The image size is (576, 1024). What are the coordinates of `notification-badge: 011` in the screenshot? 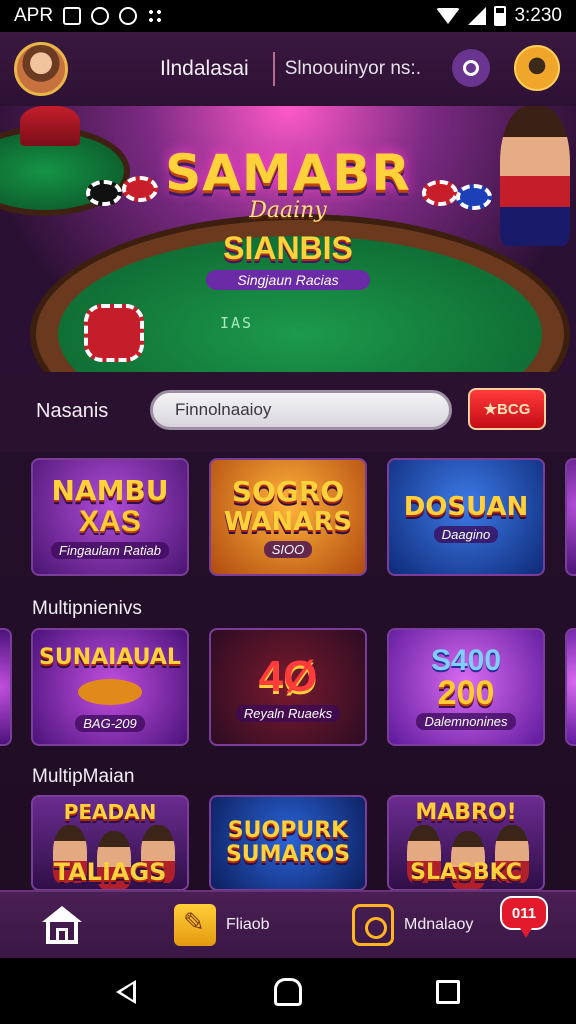 It's located at (524, 917).